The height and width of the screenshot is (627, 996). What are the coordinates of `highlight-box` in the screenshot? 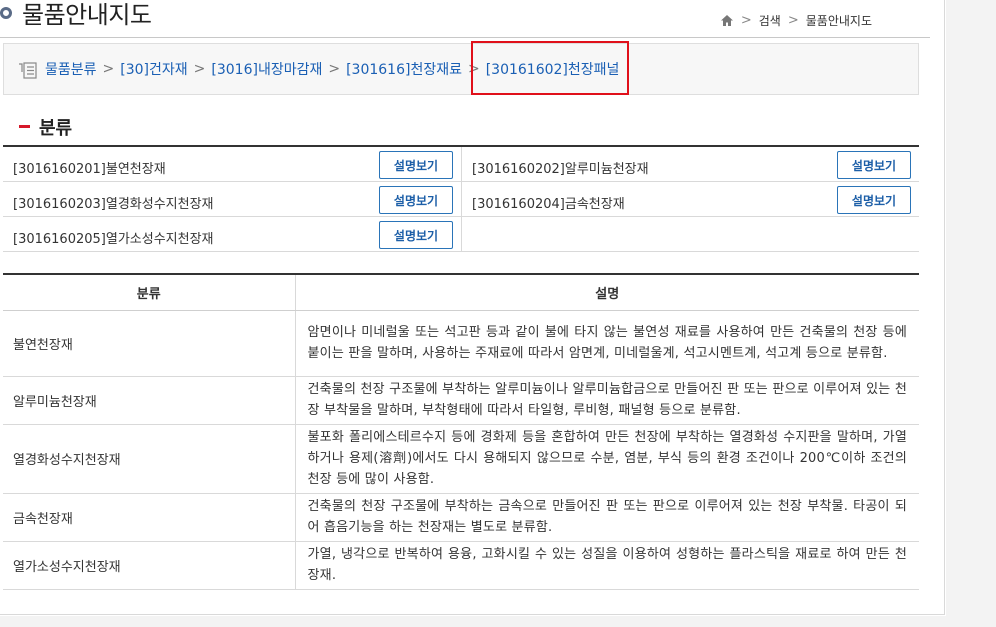 It's located at (550, 68).